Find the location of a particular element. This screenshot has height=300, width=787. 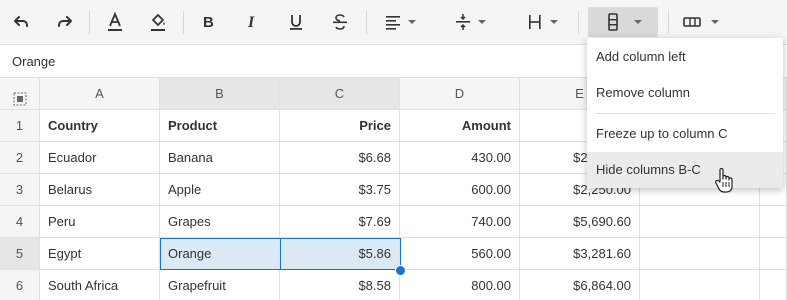

align-middle-icon is located at coordinates (463, 22).